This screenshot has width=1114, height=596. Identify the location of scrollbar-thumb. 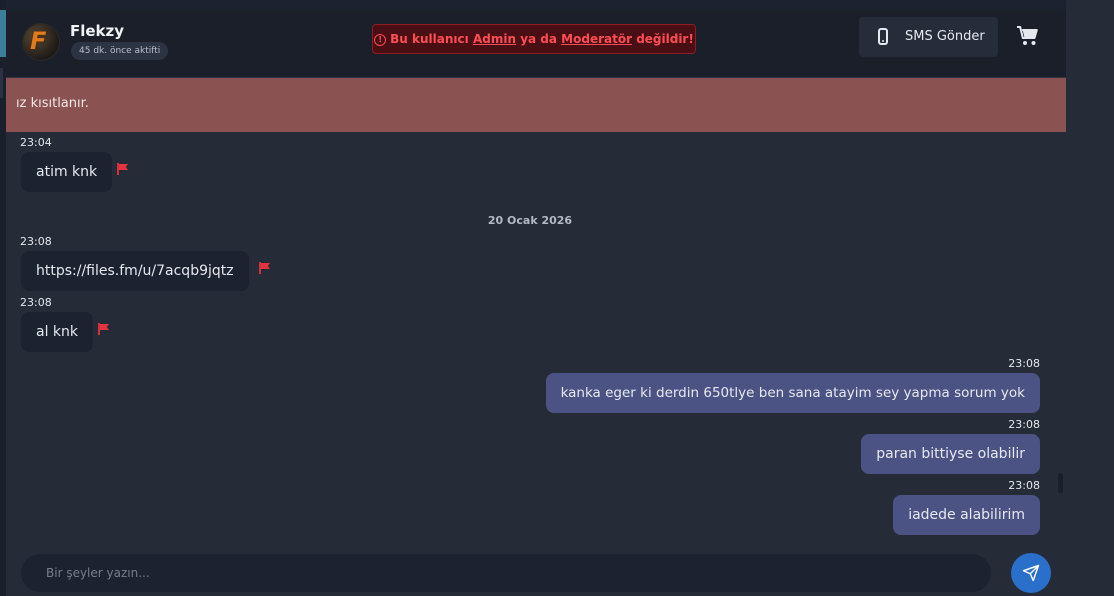
(1060, 483).